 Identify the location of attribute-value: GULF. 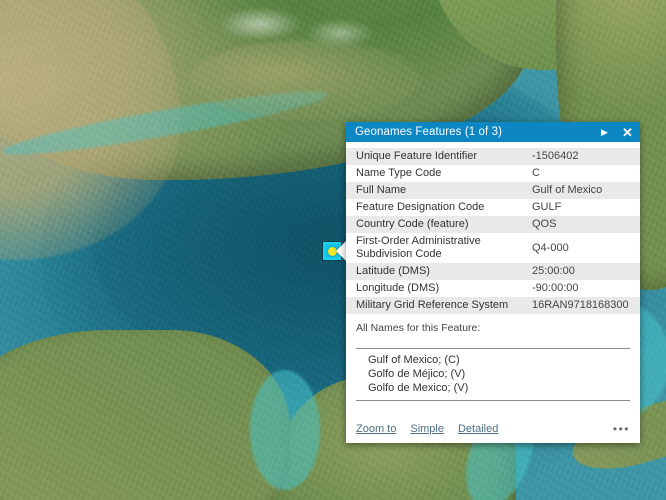
(547, 207).